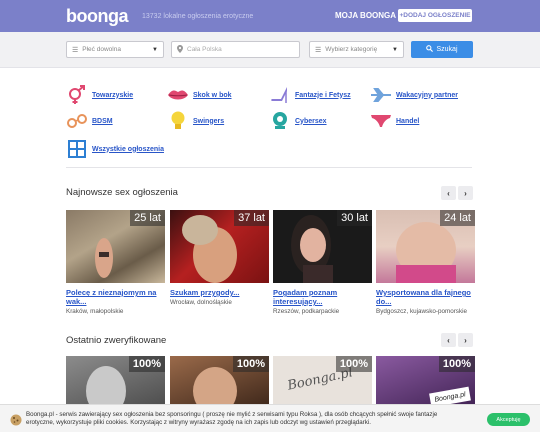 The width and height of the screenshot is (540, 432). Describe the element at coordinates (16, 422) in the screenshot. I see `cookie-icon` at that location.